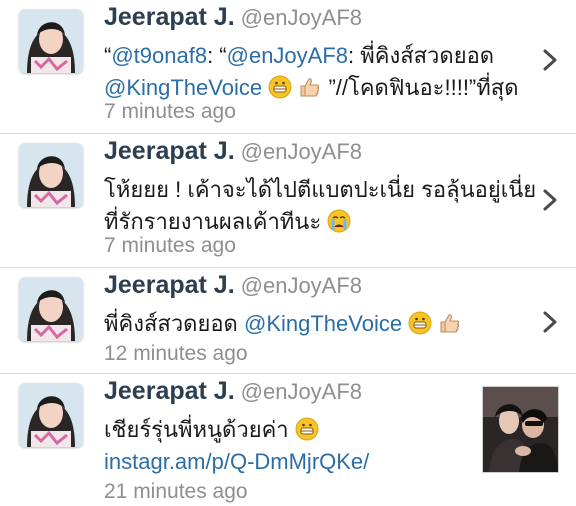 This screenshot has height=506, width=576. Describe the element at coordinates (159, 55) in the screenshot. I see `mention-link: @t9onaf8` at that location.